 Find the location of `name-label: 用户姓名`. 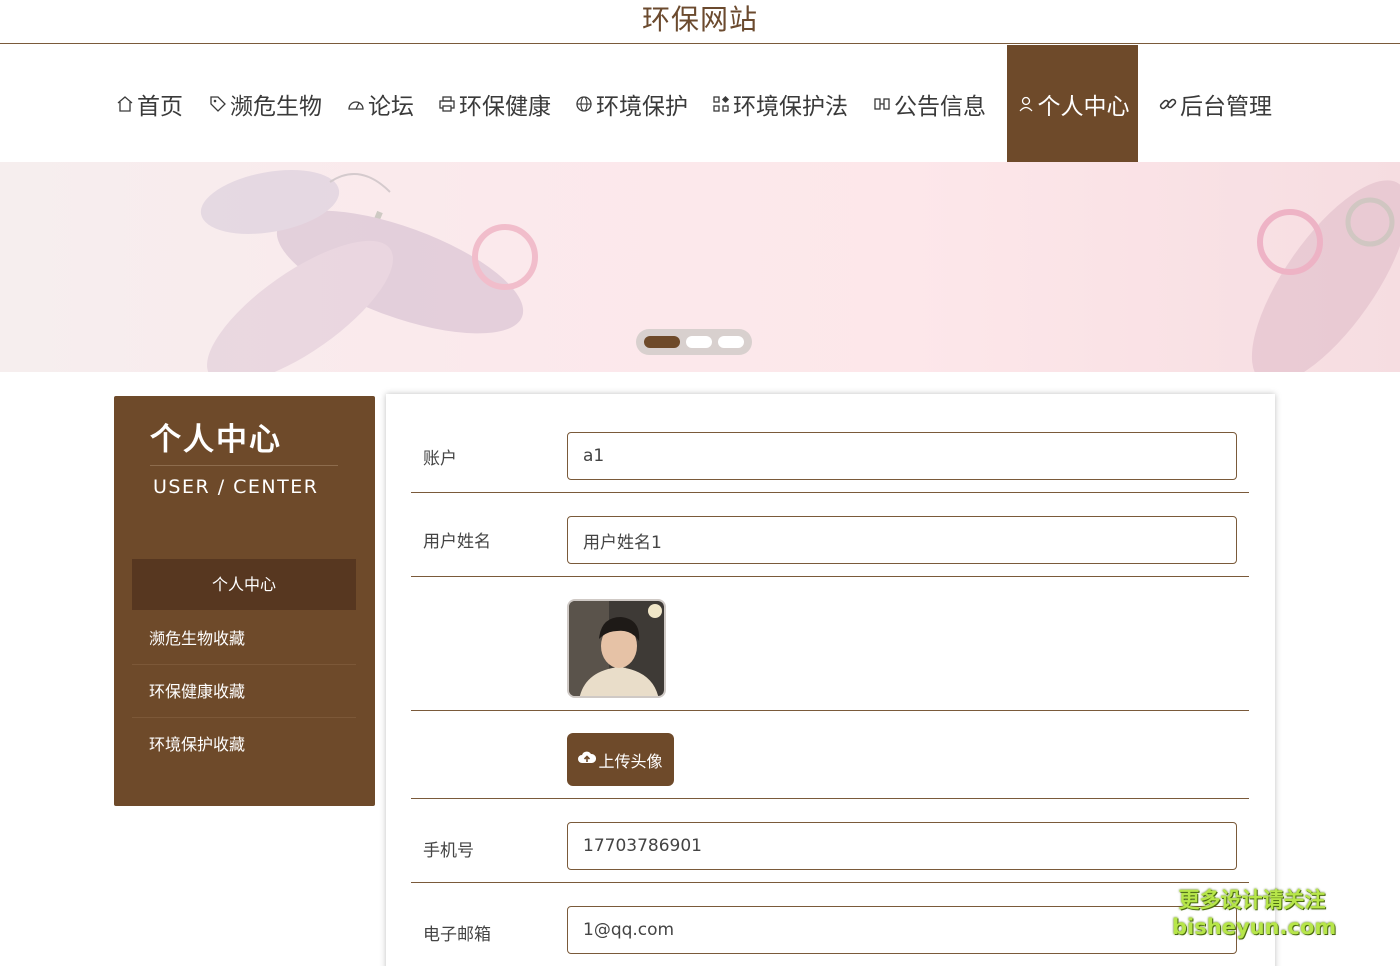

name-label: 用户姓名 is located at coordinates (457, 542).